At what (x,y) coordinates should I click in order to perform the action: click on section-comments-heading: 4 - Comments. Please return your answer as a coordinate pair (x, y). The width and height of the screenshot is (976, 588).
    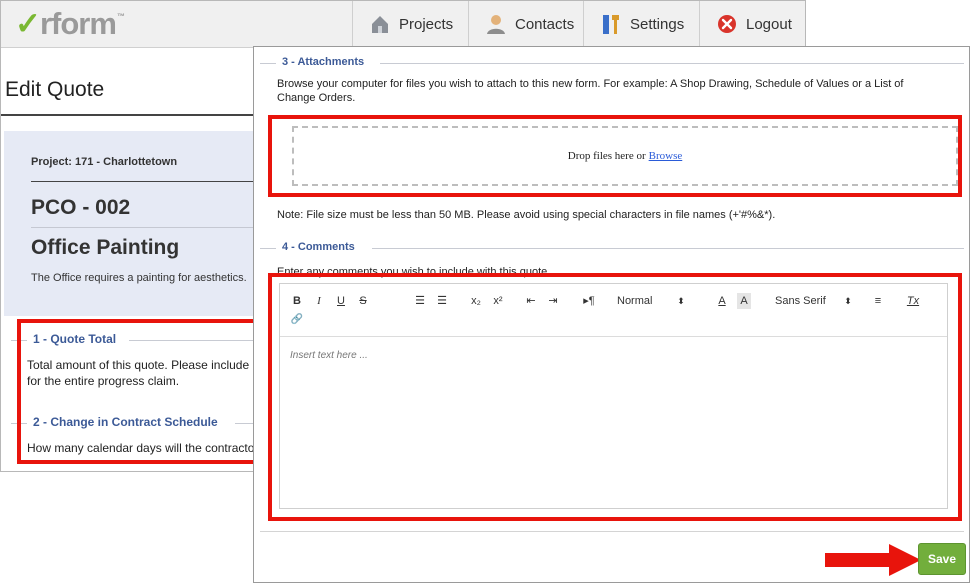
    Looking at the image, I should click on (612, 248).